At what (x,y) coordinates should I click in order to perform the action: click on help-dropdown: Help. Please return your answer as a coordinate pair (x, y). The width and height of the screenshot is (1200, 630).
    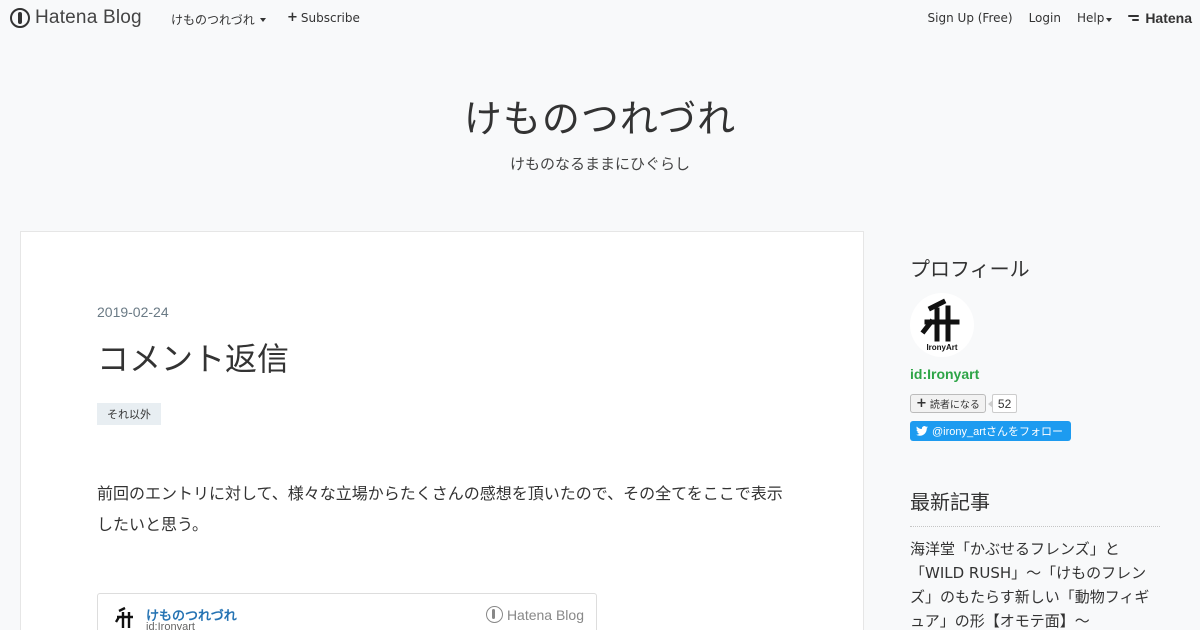
    Looking at the image, I should click on (1094, 18).